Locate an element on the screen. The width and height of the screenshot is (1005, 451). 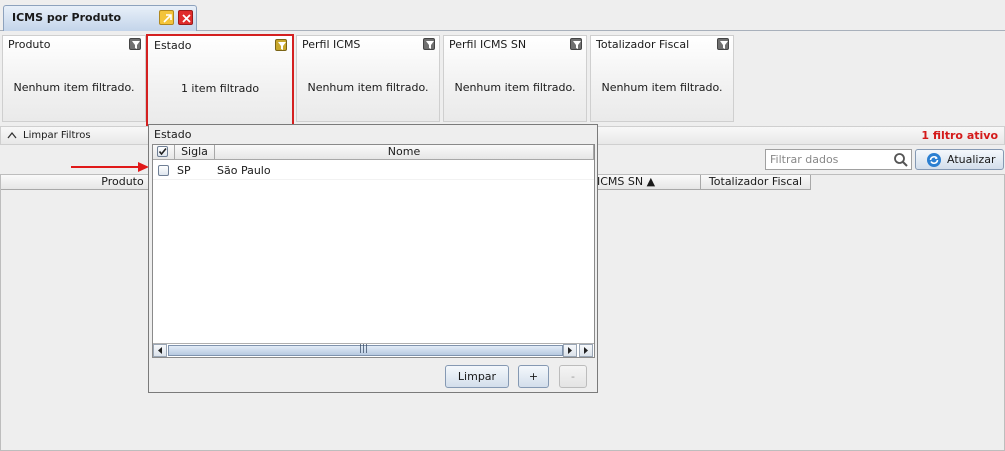
clear-filters-label: Limpar Filtros is located at coordinates (57, 135).